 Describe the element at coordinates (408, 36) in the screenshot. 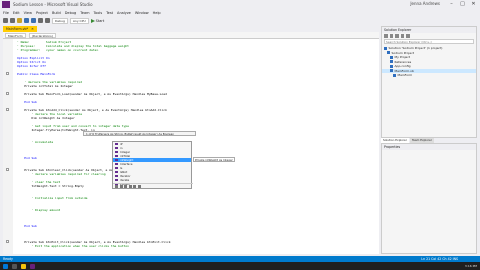

I see `properties-icon` at that location.